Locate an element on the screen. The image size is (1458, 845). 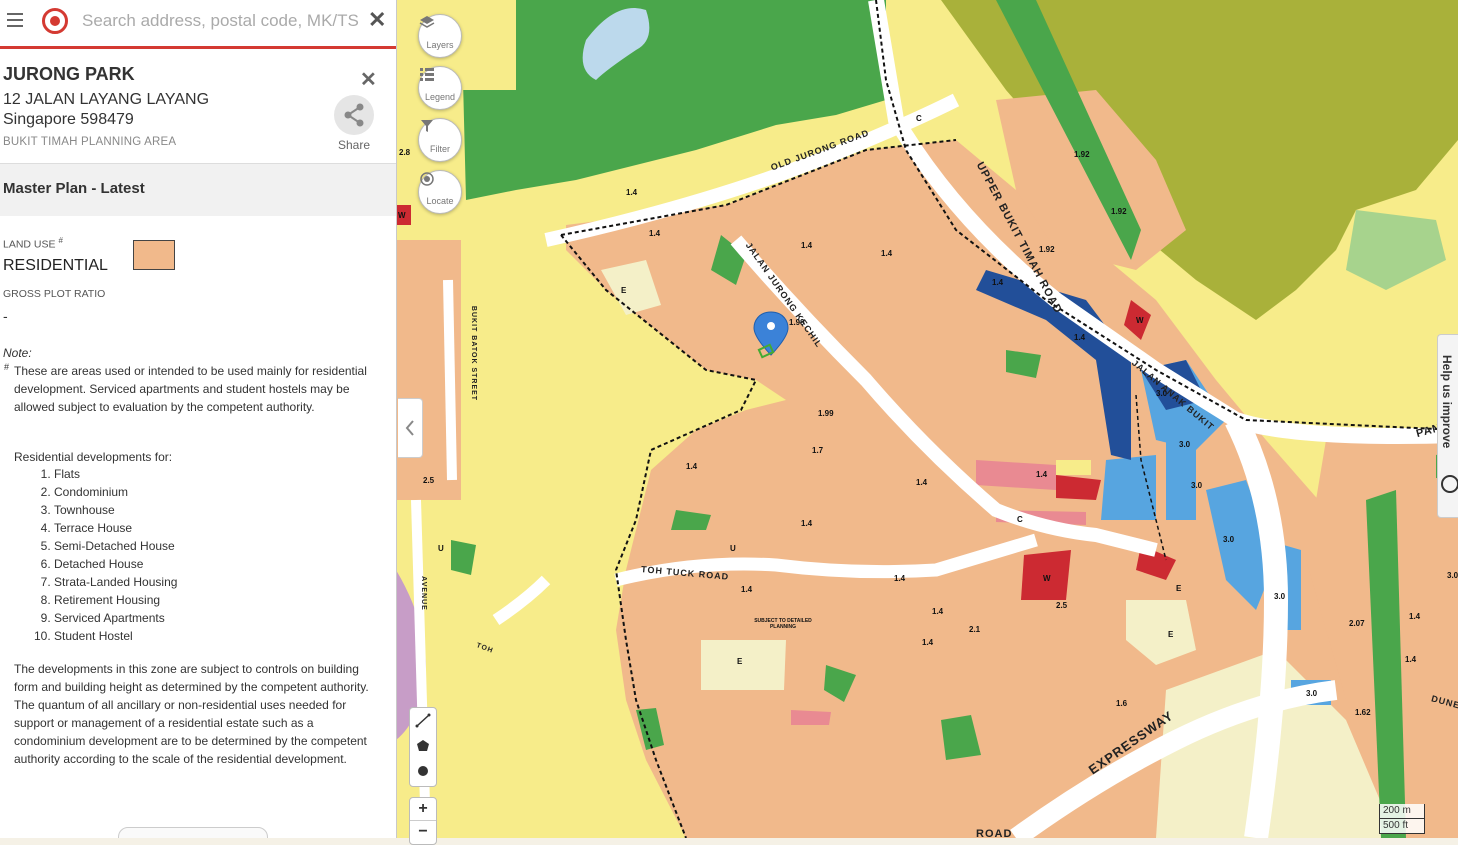
subject-to-planning-label: SUBJECT TO DETAILED PLANNING is located at coordinates (783, 624).